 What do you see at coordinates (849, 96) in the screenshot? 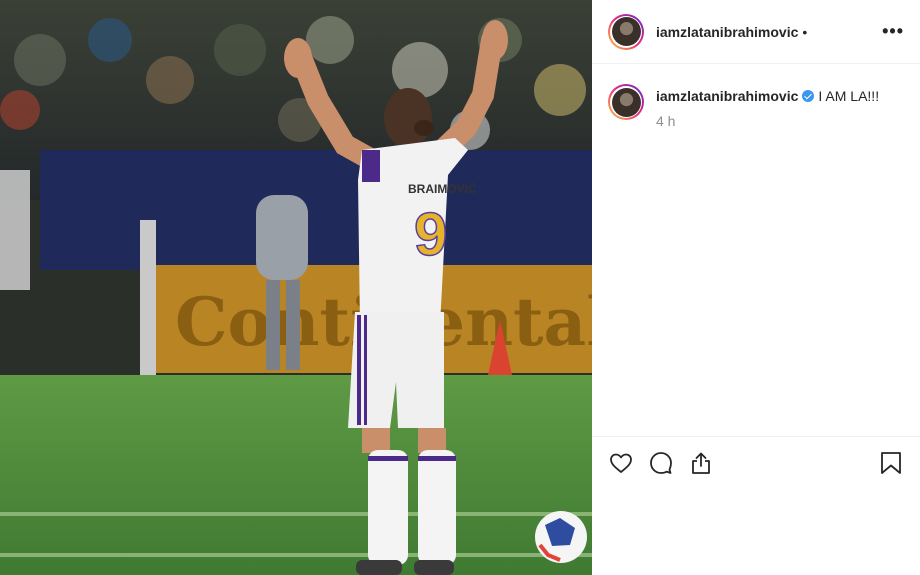
I see `caption-text: I AM LA!!!` at bounding box center [849, 96].